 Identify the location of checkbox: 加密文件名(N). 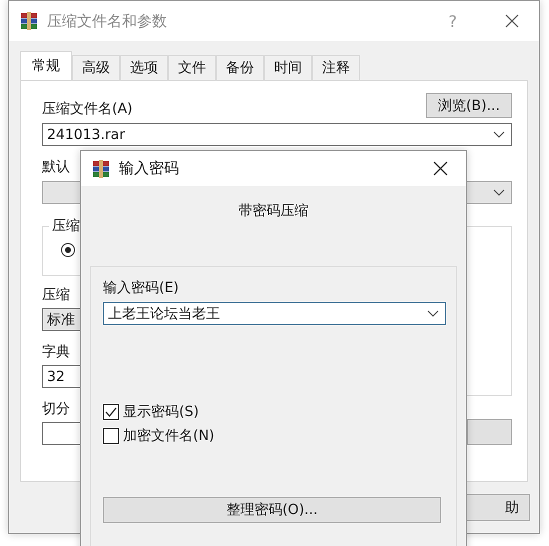
(158, 436).